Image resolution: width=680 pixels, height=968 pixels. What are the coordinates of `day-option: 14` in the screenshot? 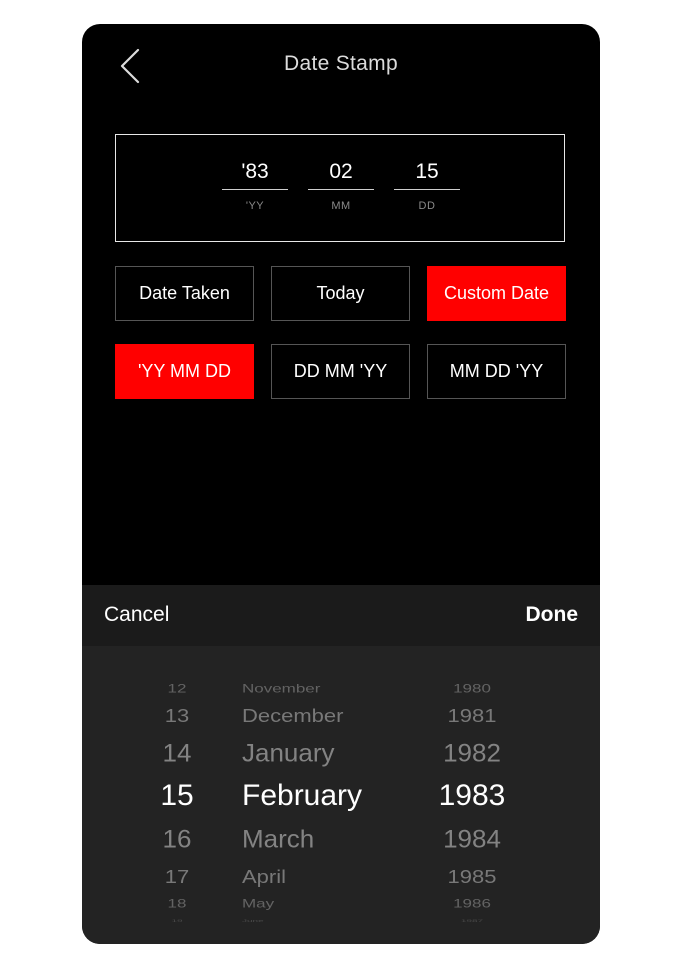 It's located at (177, 753).